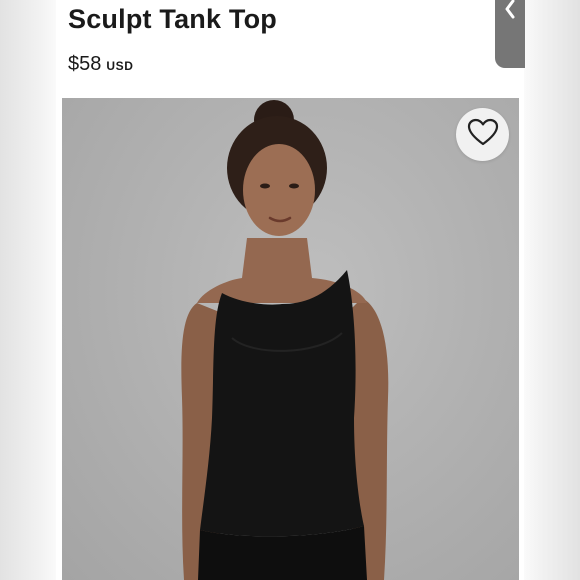 This screenshot has width=580, height=580. Describe the element at coordinates (172, 19) in the screenshot. I see `product-title: Sculpt Tank Top` at that location.